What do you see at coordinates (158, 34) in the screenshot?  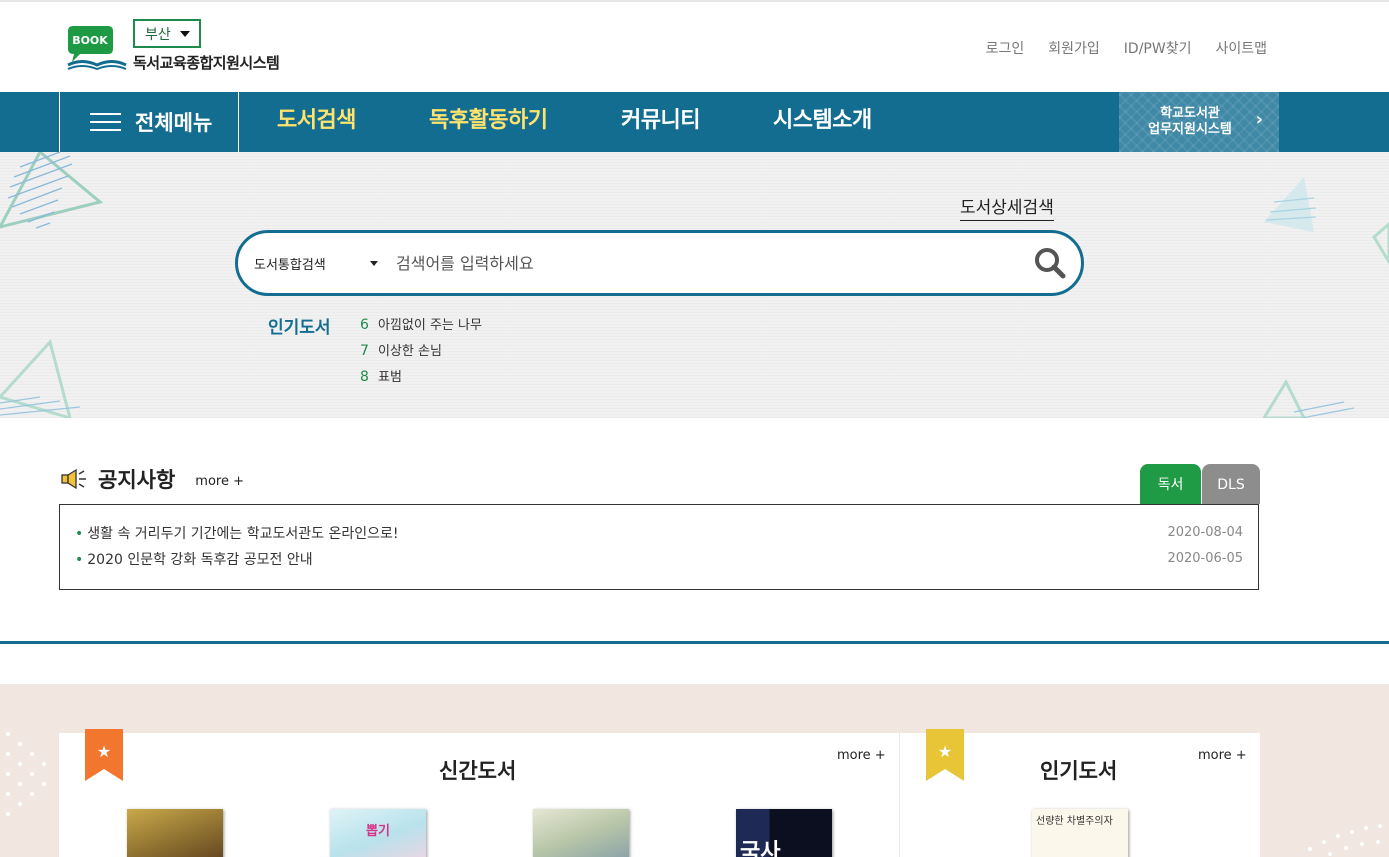 I see `region-label: 부산` at bounding box center [158, 34].